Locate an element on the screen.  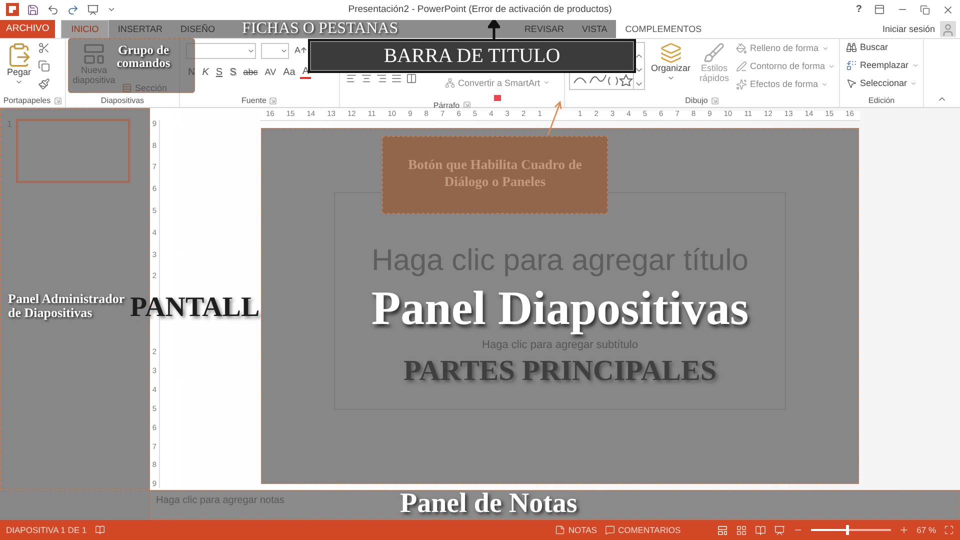
group-label: Dibujo is located at coordinates (696, 101).